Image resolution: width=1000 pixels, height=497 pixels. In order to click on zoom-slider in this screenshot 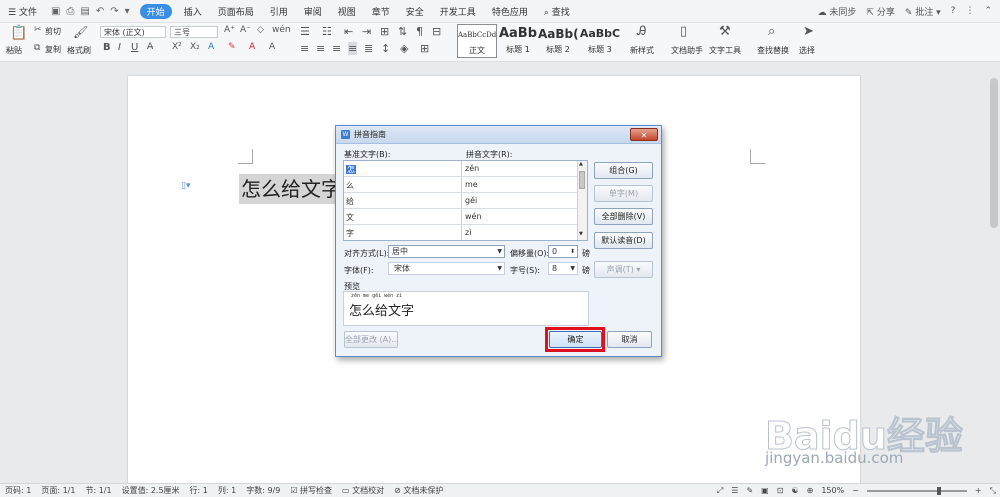, I will do `click(916, 490)`.